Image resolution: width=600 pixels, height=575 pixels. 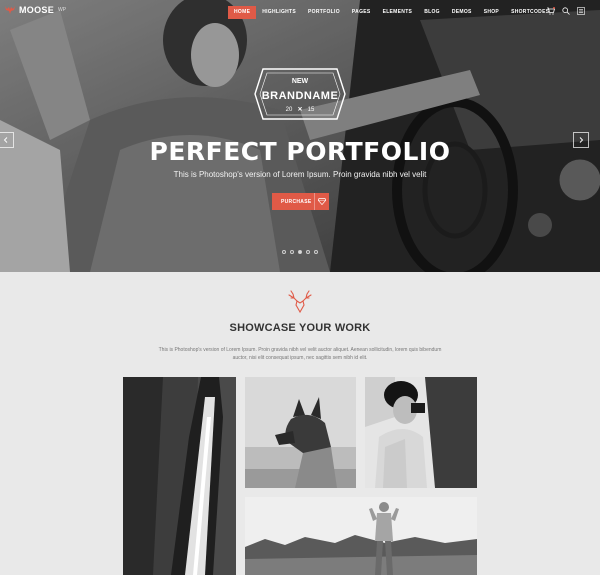 What do you see at coordinates (311, 110) in the screenshot?
I see `badge-year-right: 15` at bounding box center [311, 110].